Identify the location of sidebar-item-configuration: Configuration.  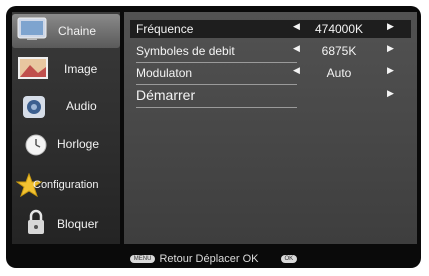
(66, 183).